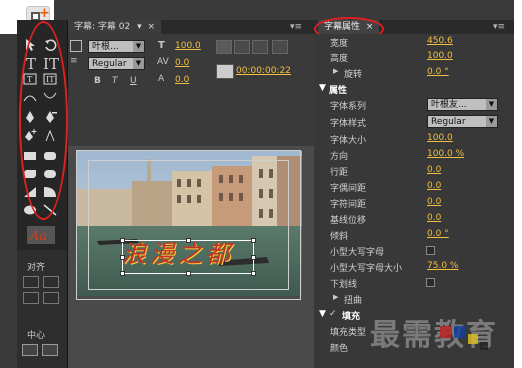 The width and height of the screenshot is (522, 368). What do you see at coordinates (115, 81) in the screenshot?
I see `italic-button: T` at bounding box center [115, 81].